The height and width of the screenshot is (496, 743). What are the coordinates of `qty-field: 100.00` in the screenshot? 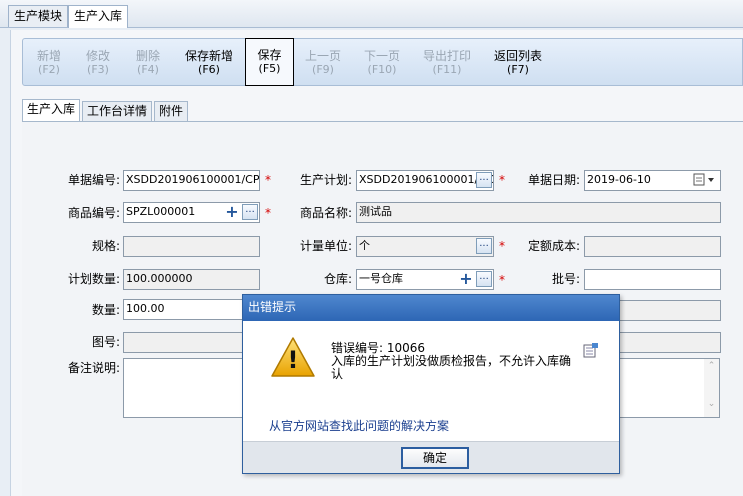 It's located at (191, 309).